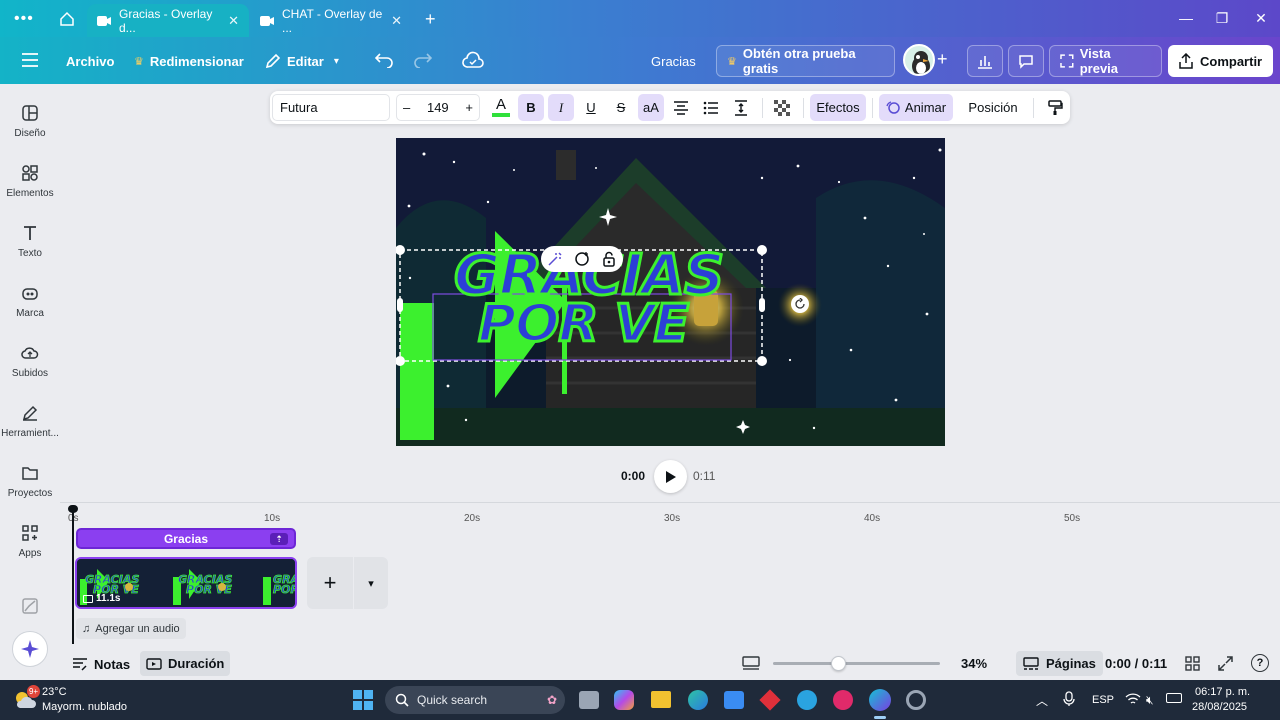  I want to click on add-audio-button: ♫ Agregar un audio, so click(131, 628).